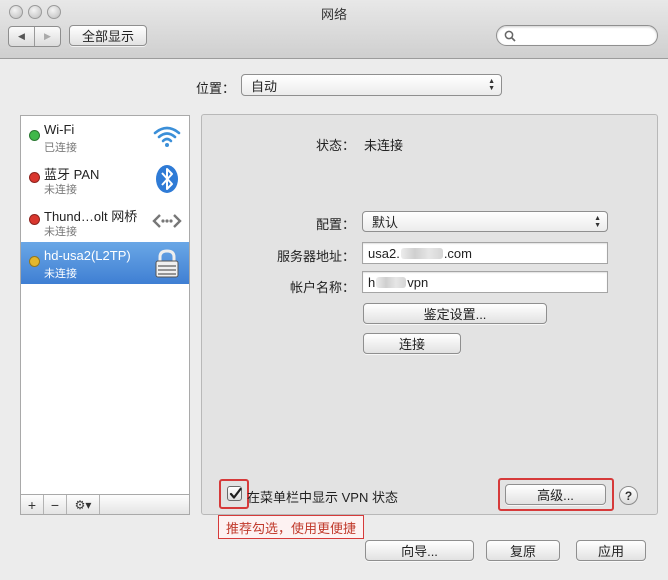  I want to click on wifi-icon, so click(167, 136).